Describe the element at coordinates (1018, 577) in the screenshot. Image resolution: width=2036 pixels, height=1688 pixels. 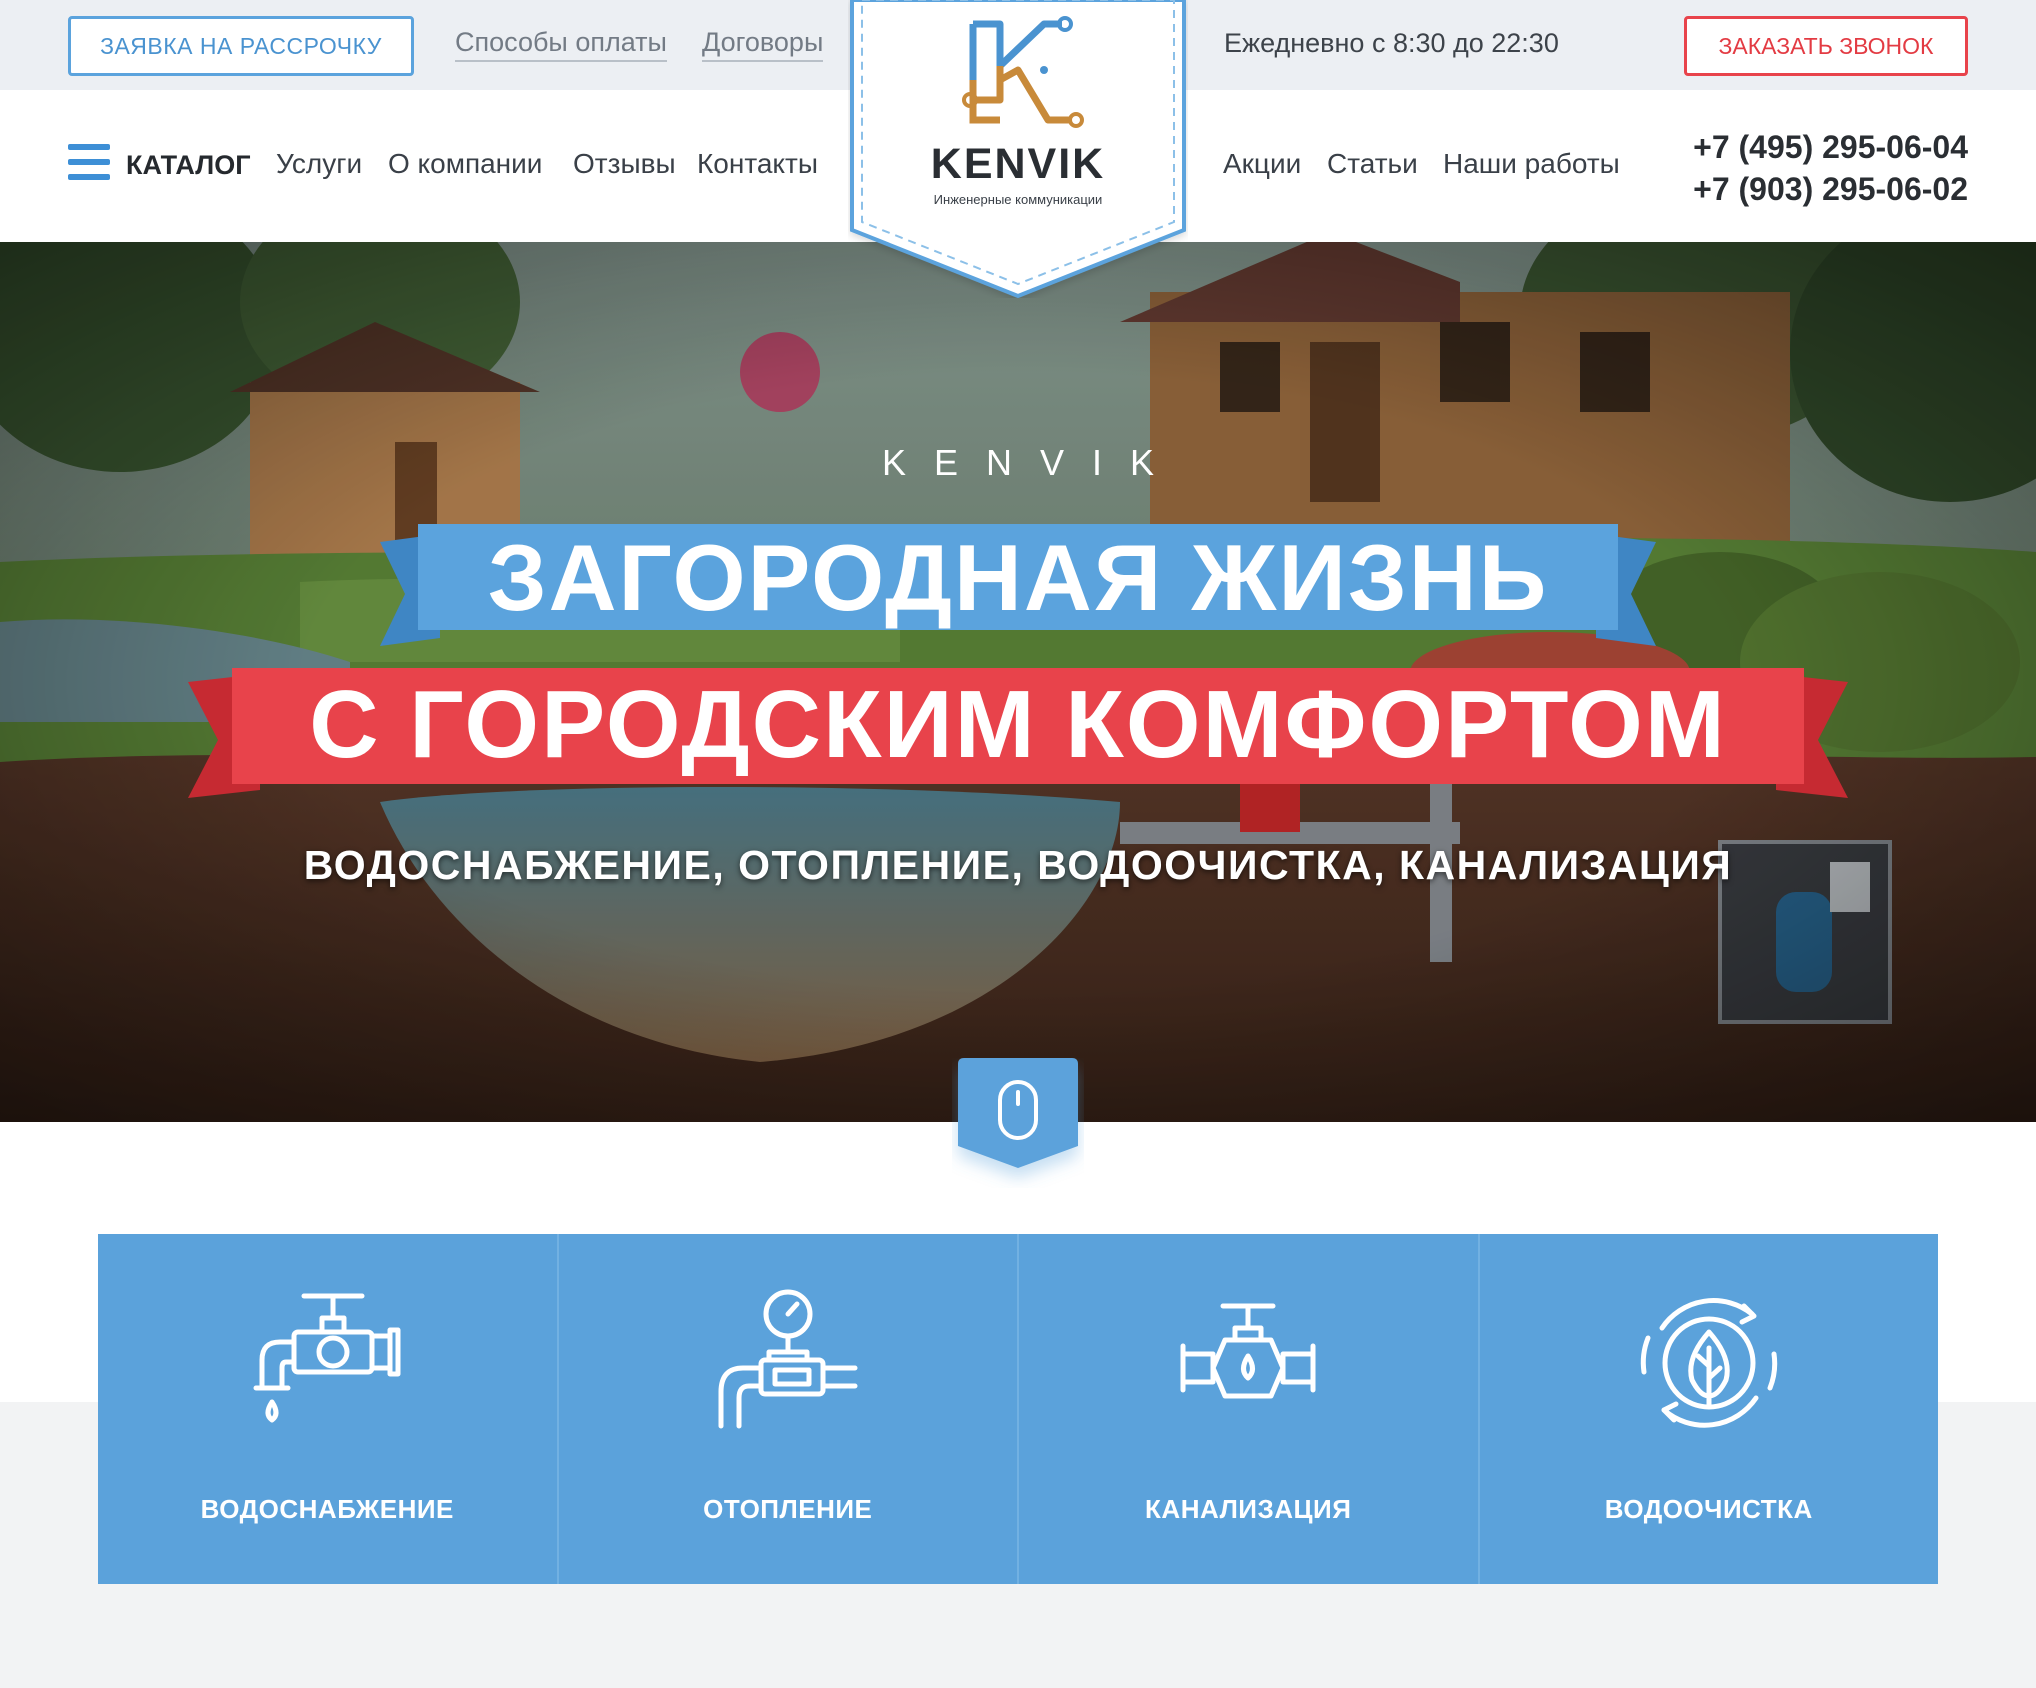
I see `hero-headline-1: ЗАГОРОДНАЯ ЖИЗНЬ` at that location.